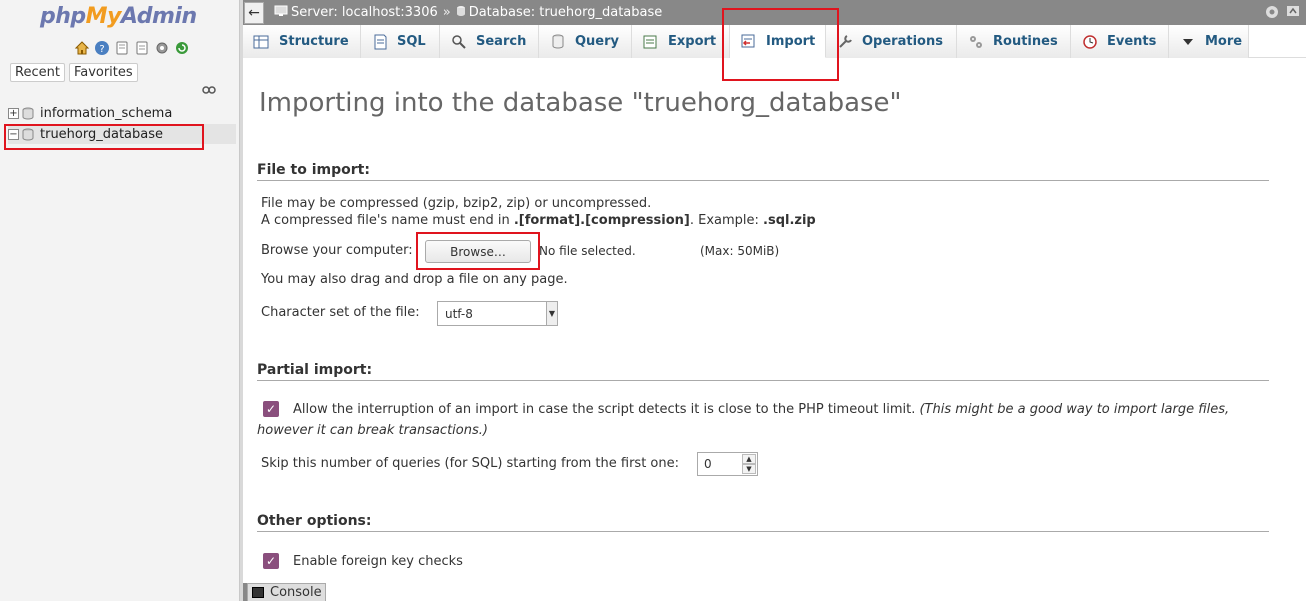  I want to click on routines-icon, so click(976, 42).